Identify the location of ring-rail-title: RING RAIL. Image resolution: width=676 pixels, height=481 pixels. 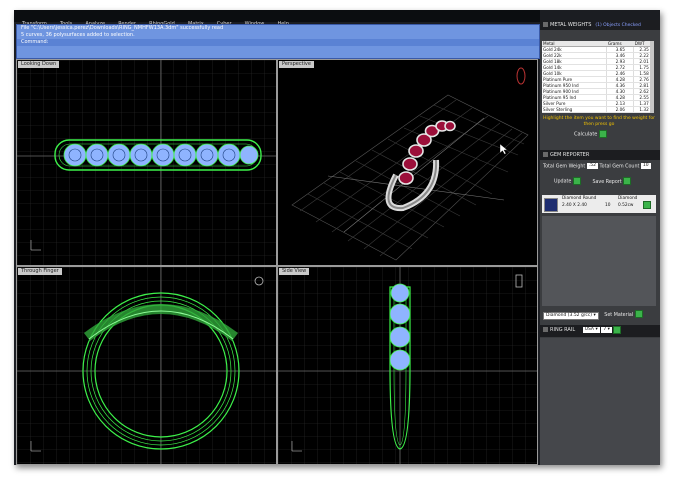
(563, 330).